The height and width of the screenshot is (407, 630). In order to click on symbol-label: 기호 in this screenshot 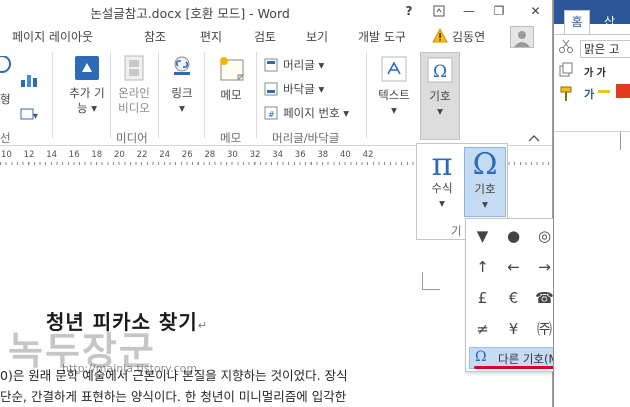, I will do `click(485, 189)`.